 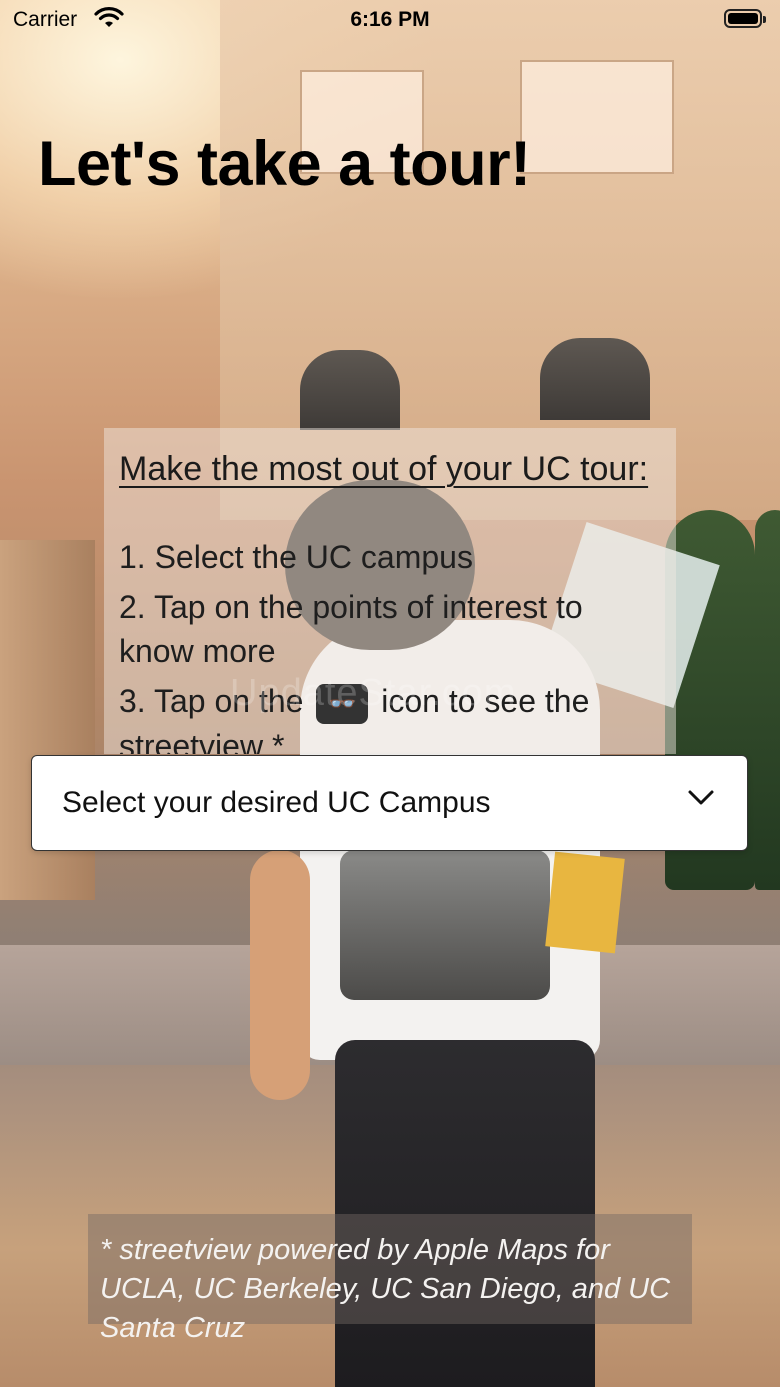 What do you see at coordinates (597, 117) in the screenshot?
I see `background-window` at bounding box center [597, 117].